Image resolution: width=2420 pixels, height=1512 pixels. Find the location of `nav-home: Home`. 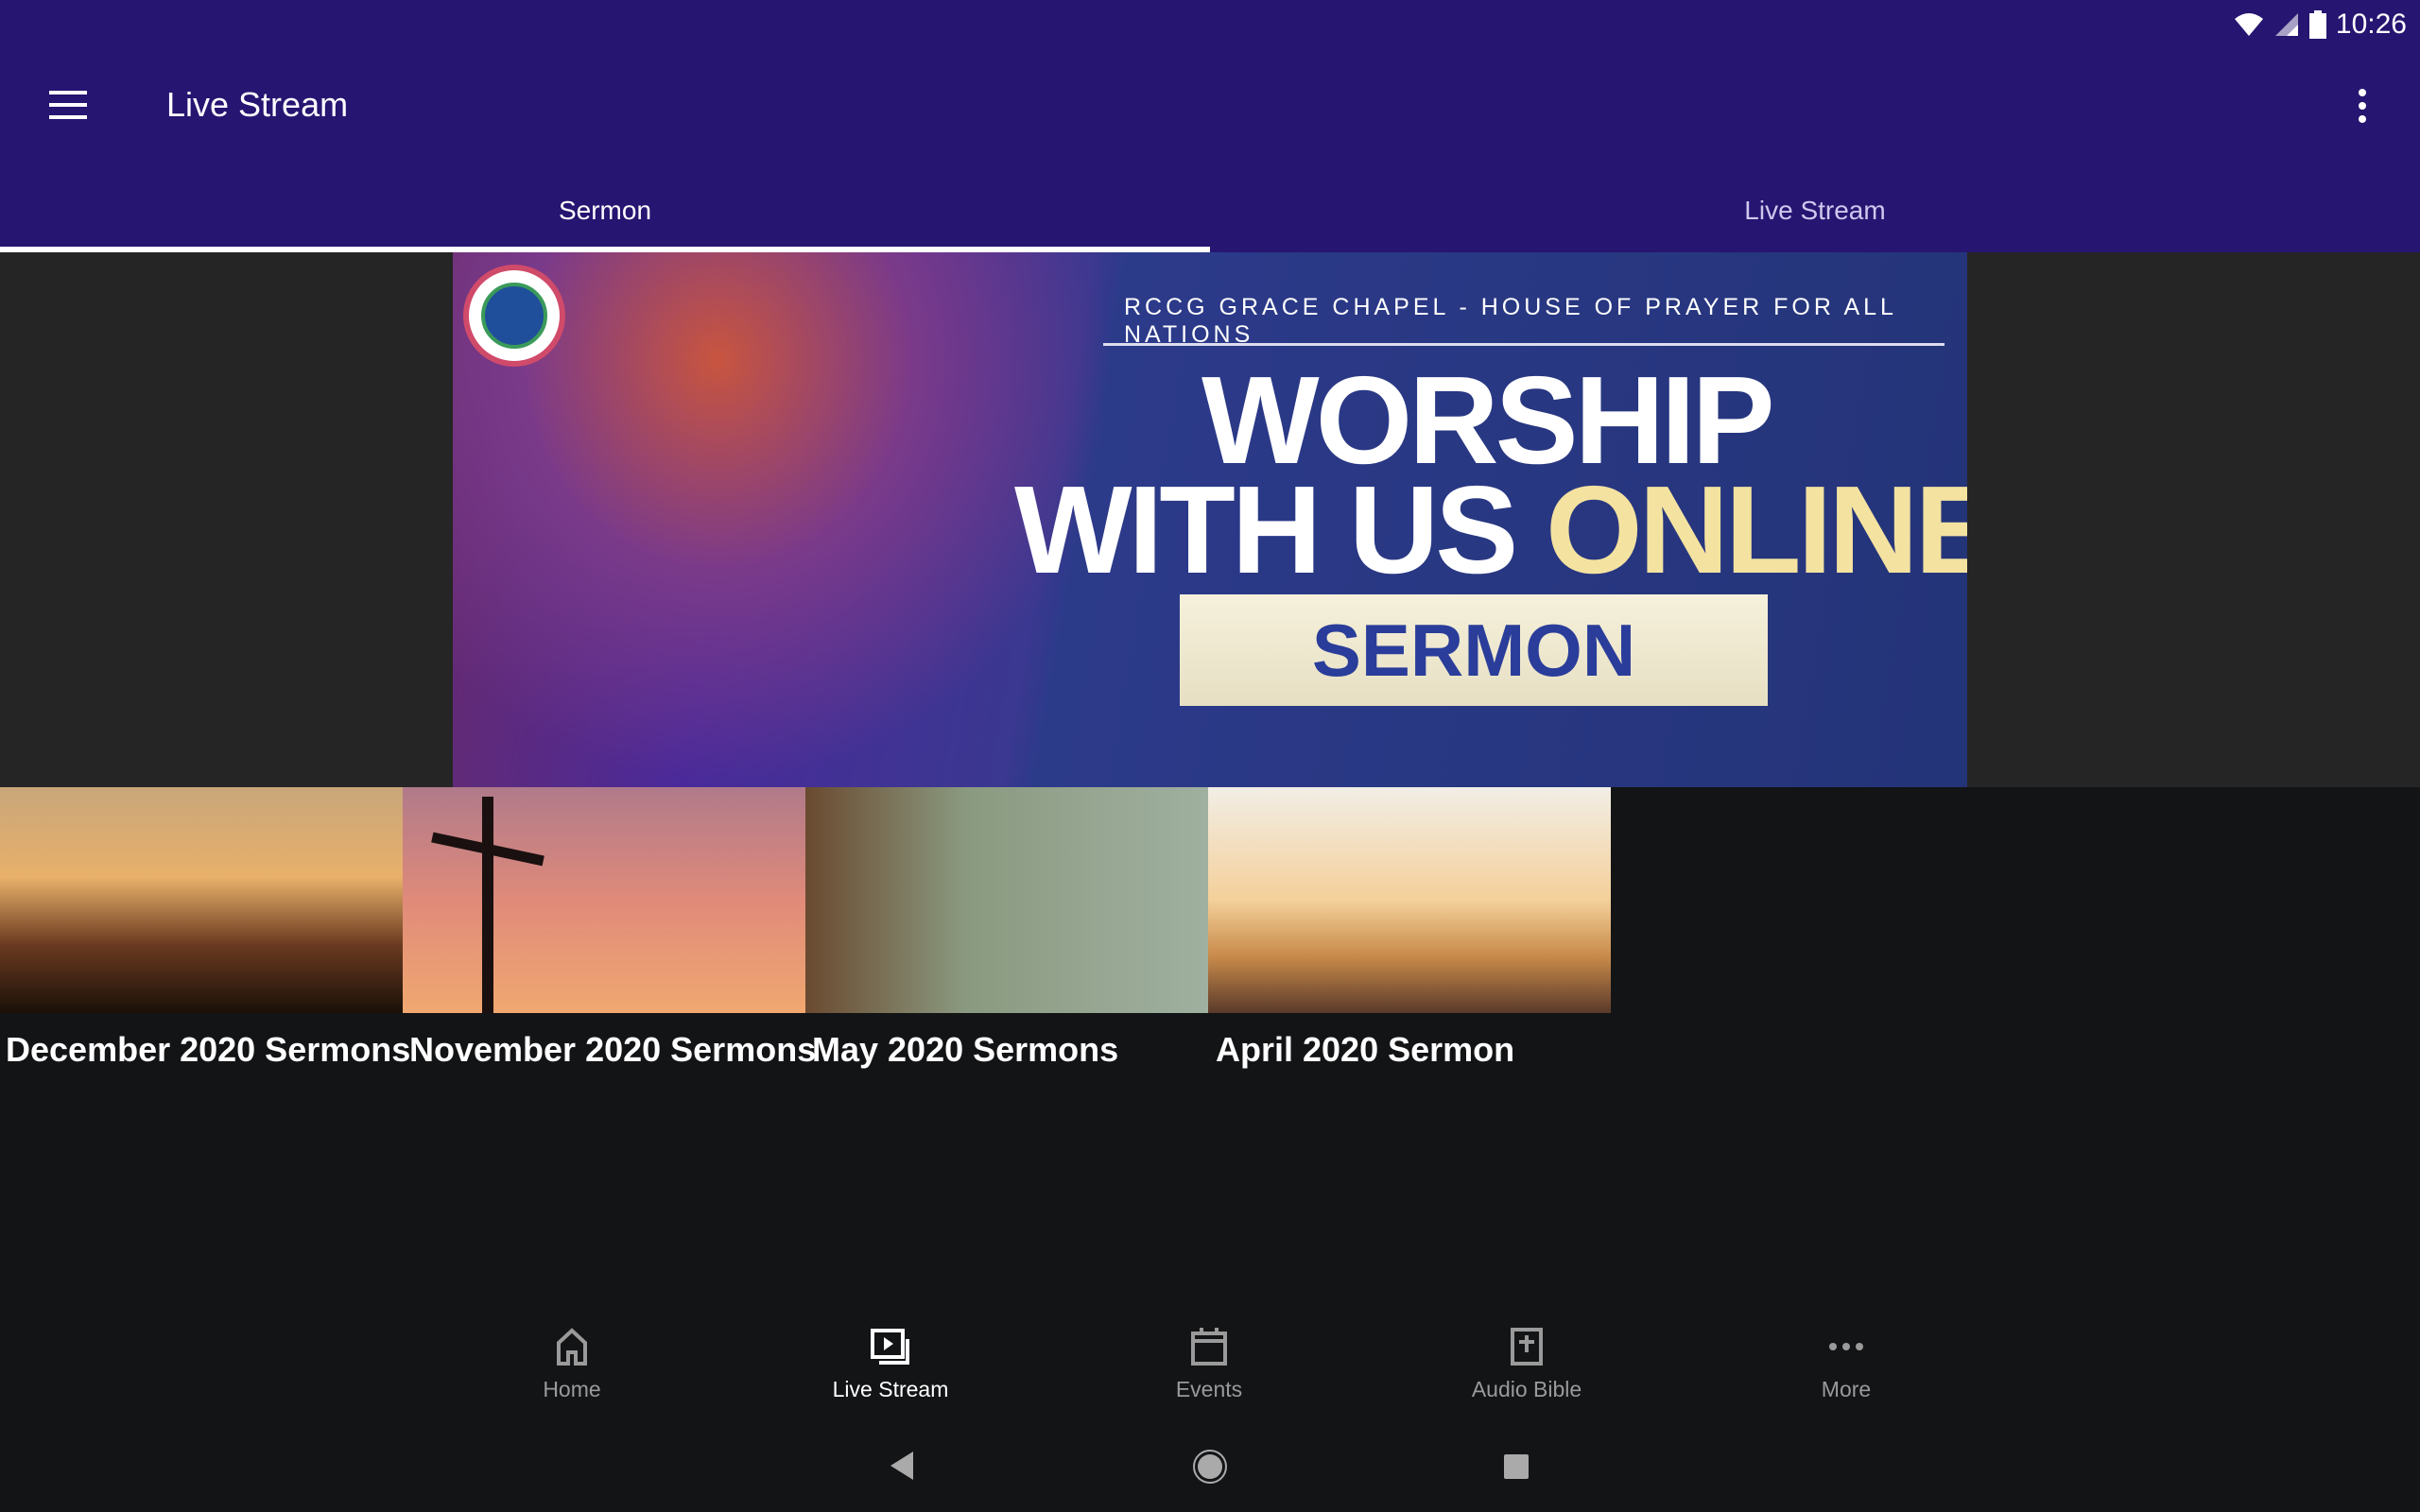

nav-home: Home is located at coordinates (571, 1365).